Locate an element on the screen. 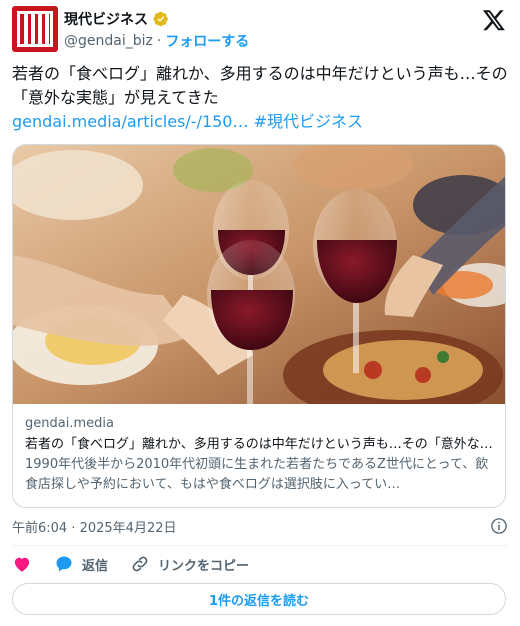  avatar is located at coordinates (35, 29).